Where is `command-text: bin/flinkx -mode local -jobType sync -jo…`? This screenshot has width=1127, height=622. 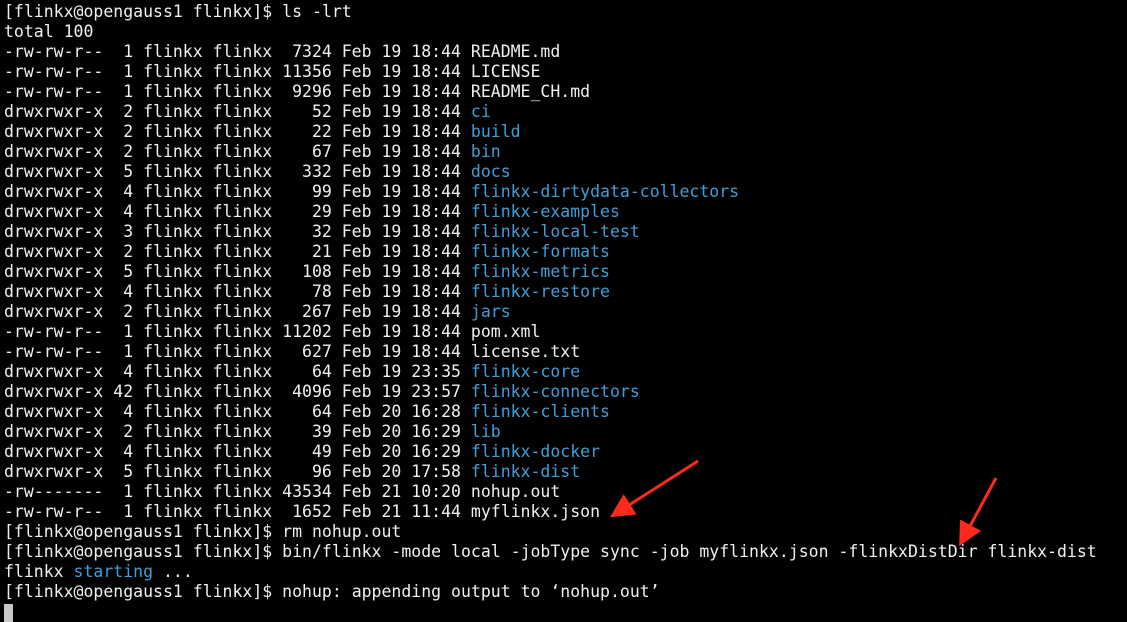 command-text: bin/flinkx -mode local -jobType sync -jo… is located at coordinates (689, 551).